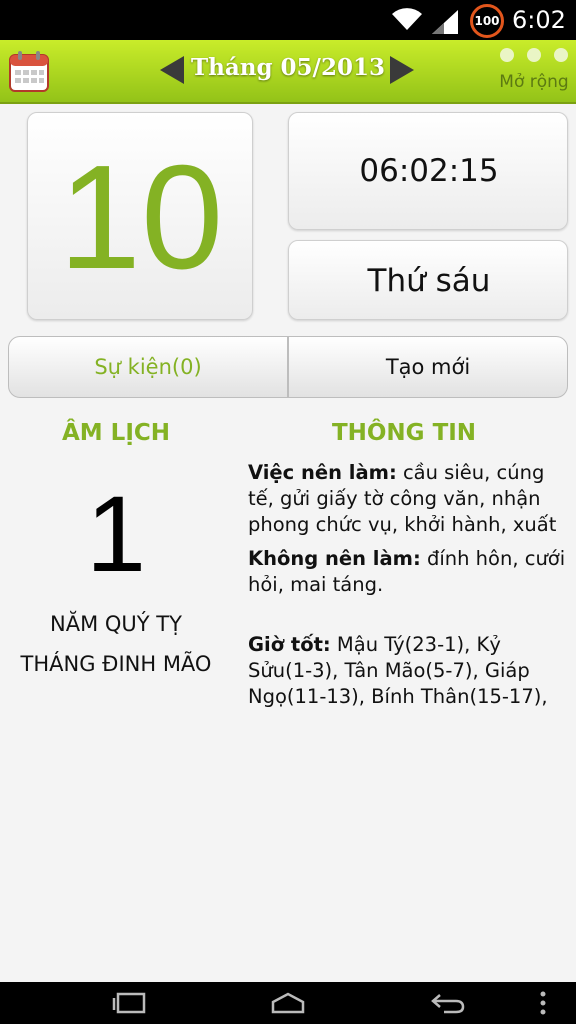 The image size is (576, 1024). Describe the element at coordinates (534, 82) in the screenshot. I see `more-button: Mở rộng` at that location.